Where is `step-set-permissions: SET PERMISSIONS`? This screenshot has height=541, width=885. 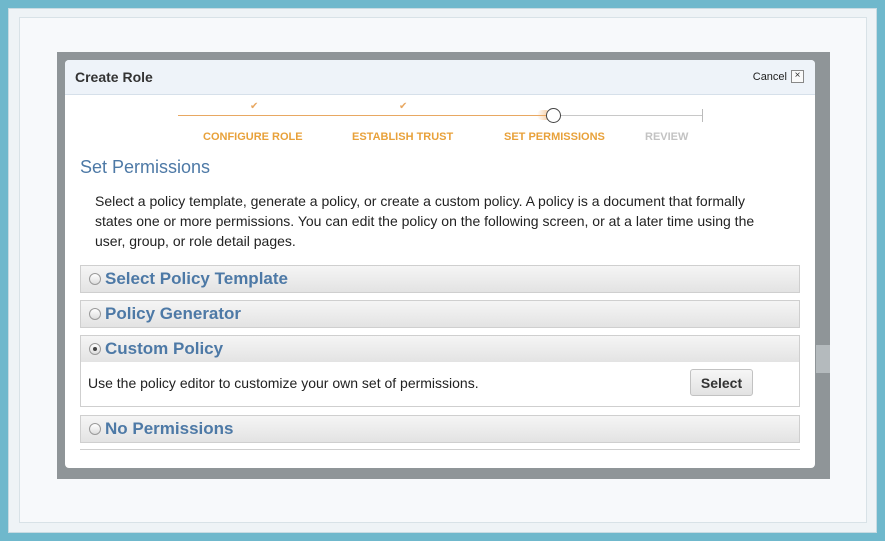 step-set-permissions: SET PERMISSIONS is located at coordinates (554, 137).